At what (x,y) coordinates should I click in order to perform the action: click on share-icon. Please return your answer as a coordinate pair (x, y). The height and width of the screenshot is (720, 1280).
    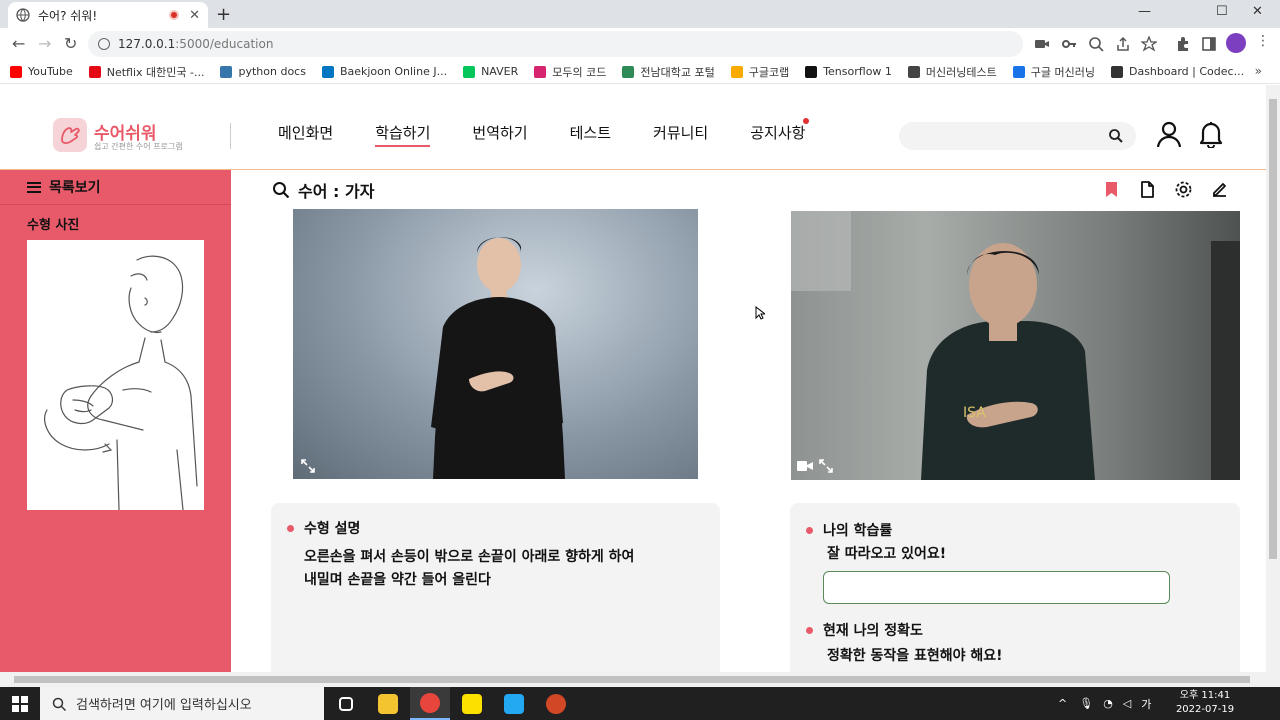
    Looking at the image, I should click on (1123, 44).